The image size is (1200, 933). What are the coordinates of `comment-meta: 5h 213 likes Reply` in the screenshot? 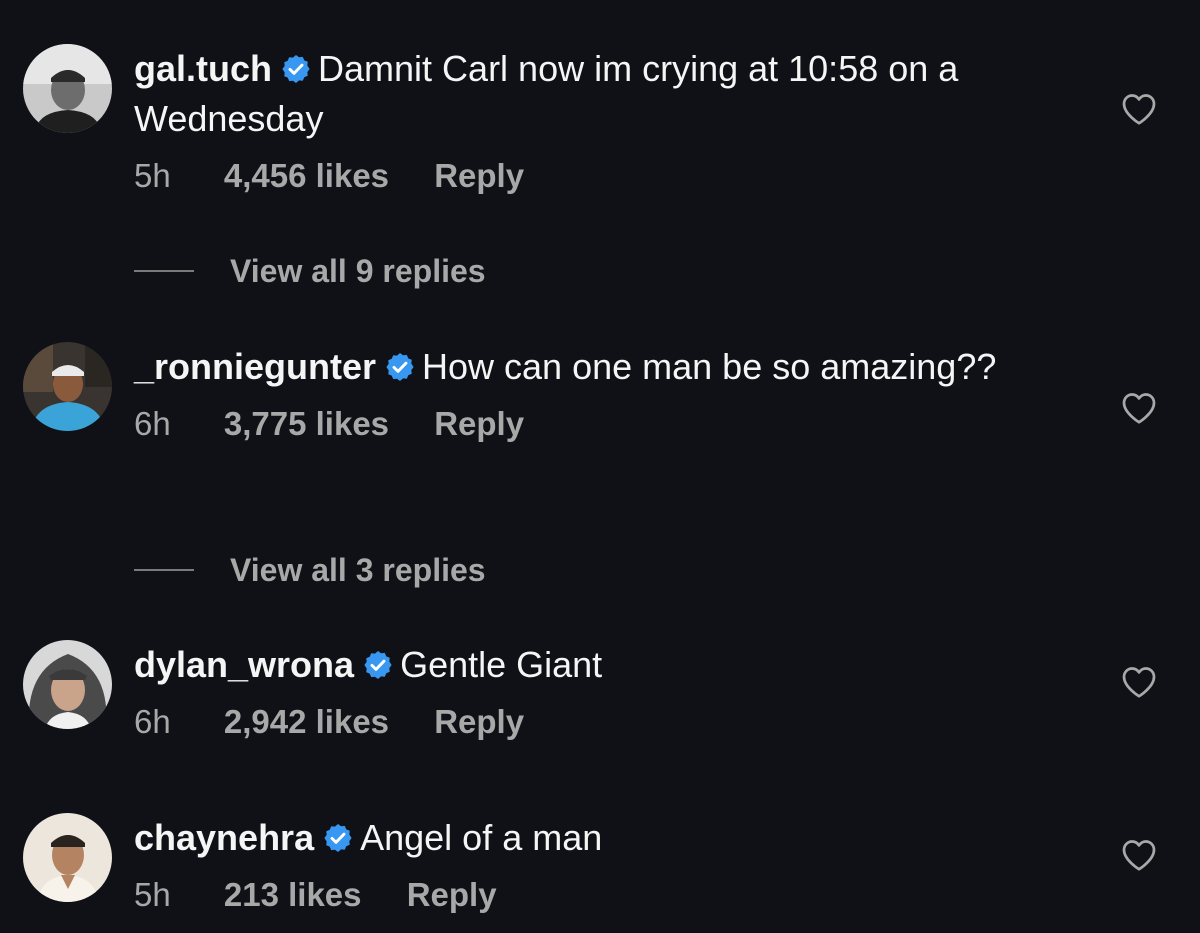 It's located at (614, 895).